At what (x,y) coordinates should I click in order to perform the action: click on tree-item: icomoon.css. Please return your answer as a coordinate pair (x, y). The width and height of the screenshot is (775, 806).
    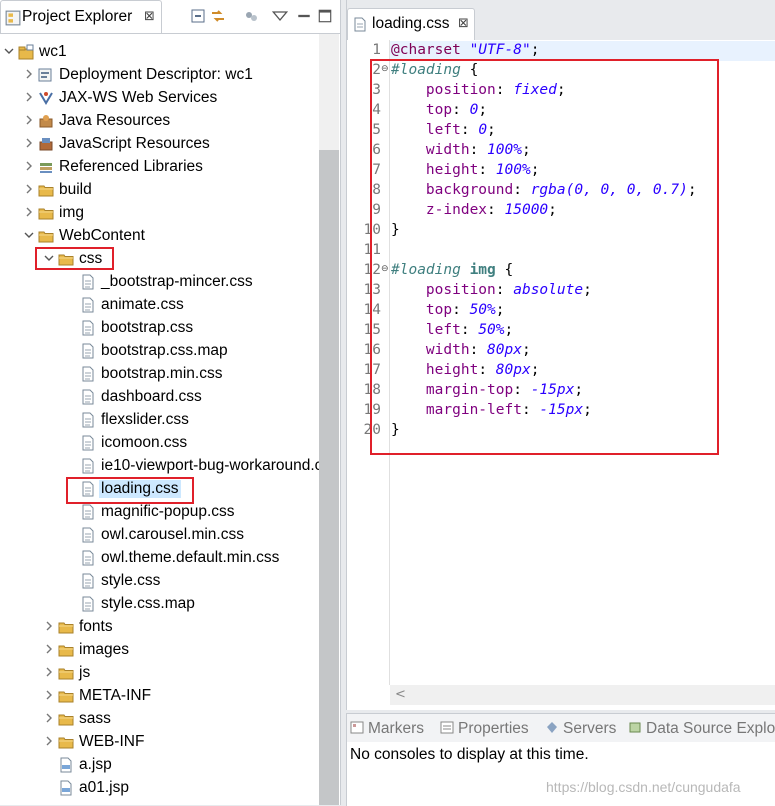
    Looking at the image, I should click on (170, 443).